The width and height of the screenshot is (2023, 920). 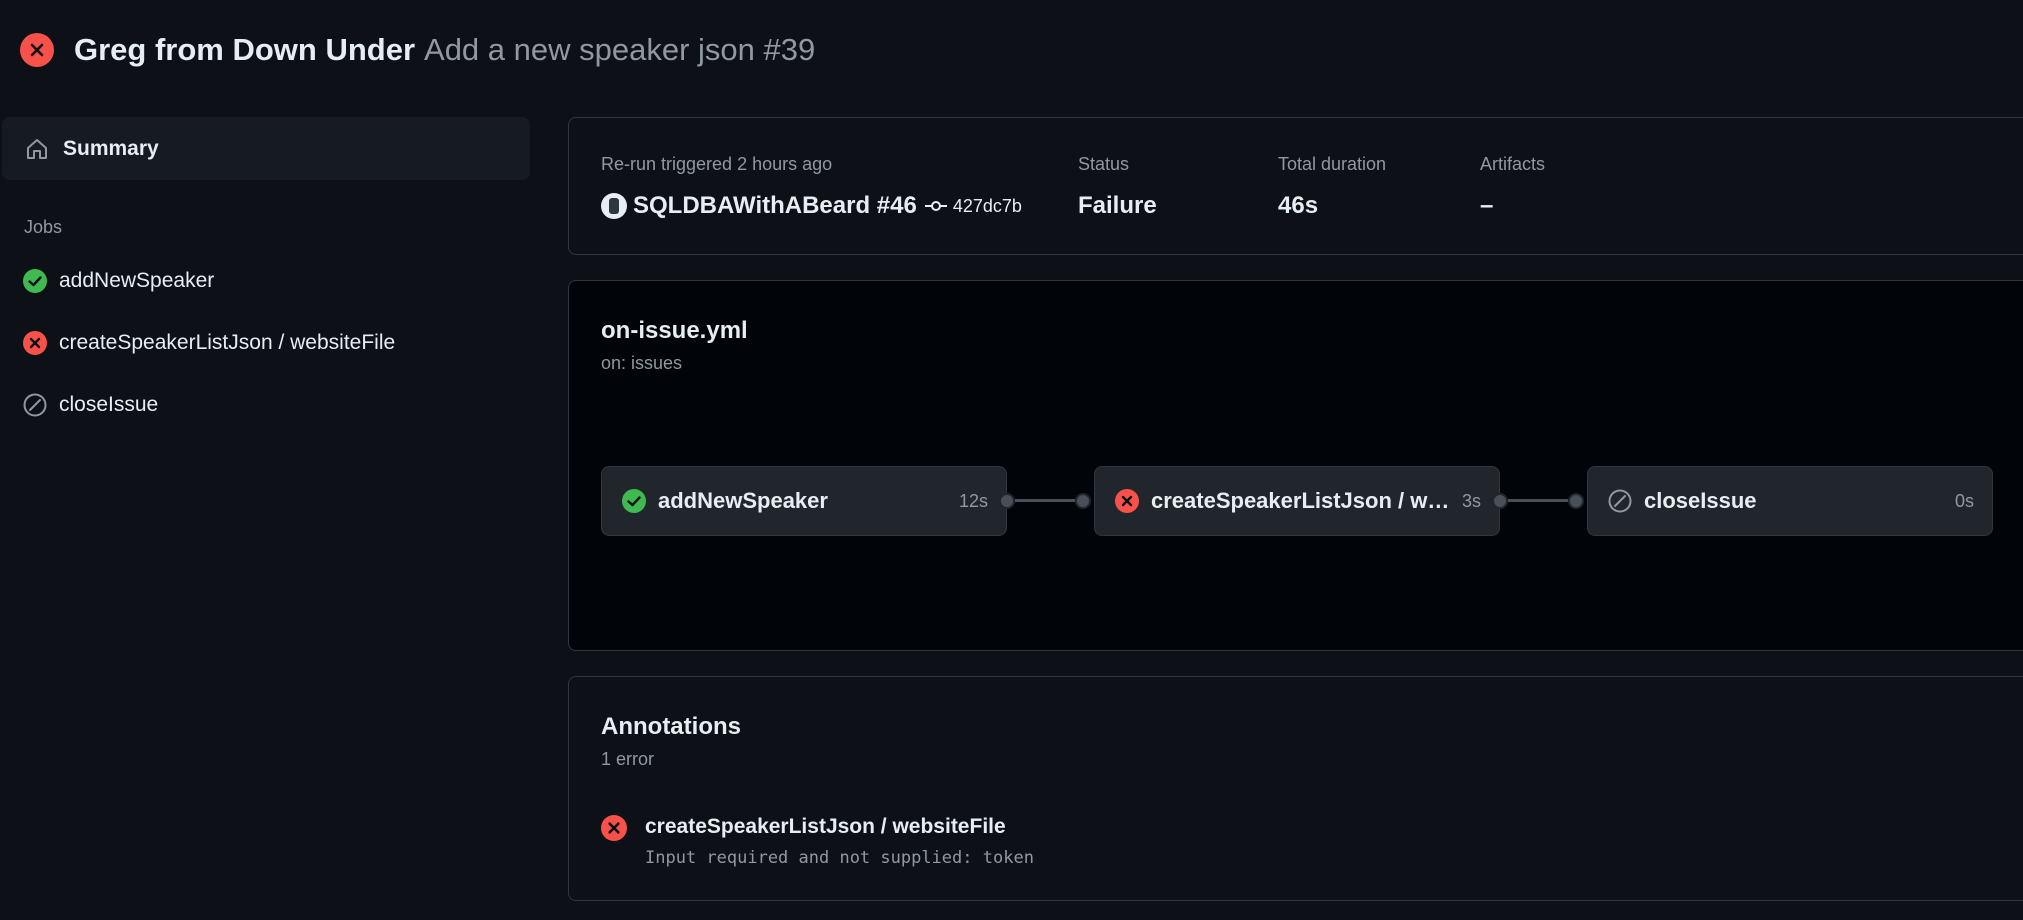 What do you see at coordinates (1117, 187) in the screenshot?
I see `status-info: Status Failure` at bounding box center [1117, 187].